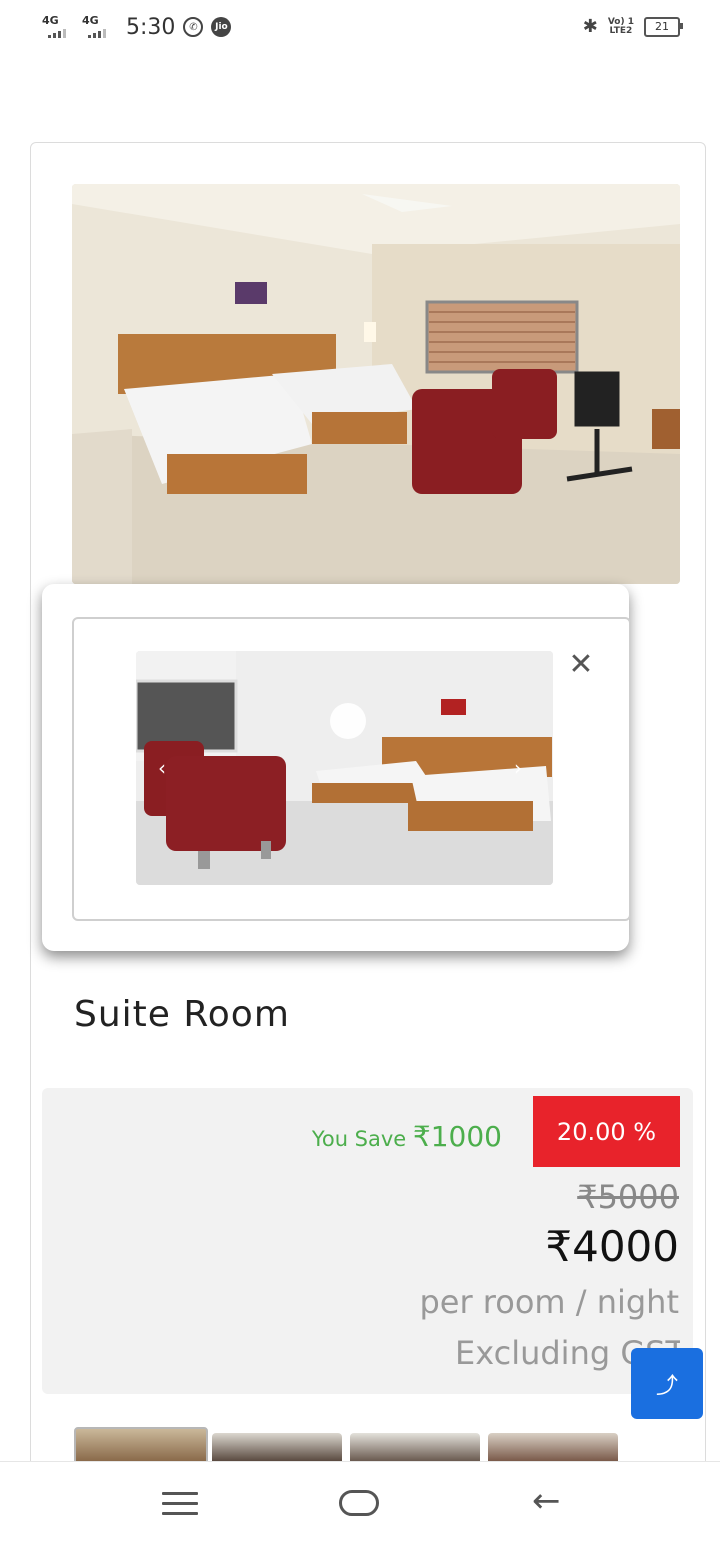 Image resolution: width=720 pixels, height=1545 pixels. I want to click on home-button-icon, so click(359, 1503).